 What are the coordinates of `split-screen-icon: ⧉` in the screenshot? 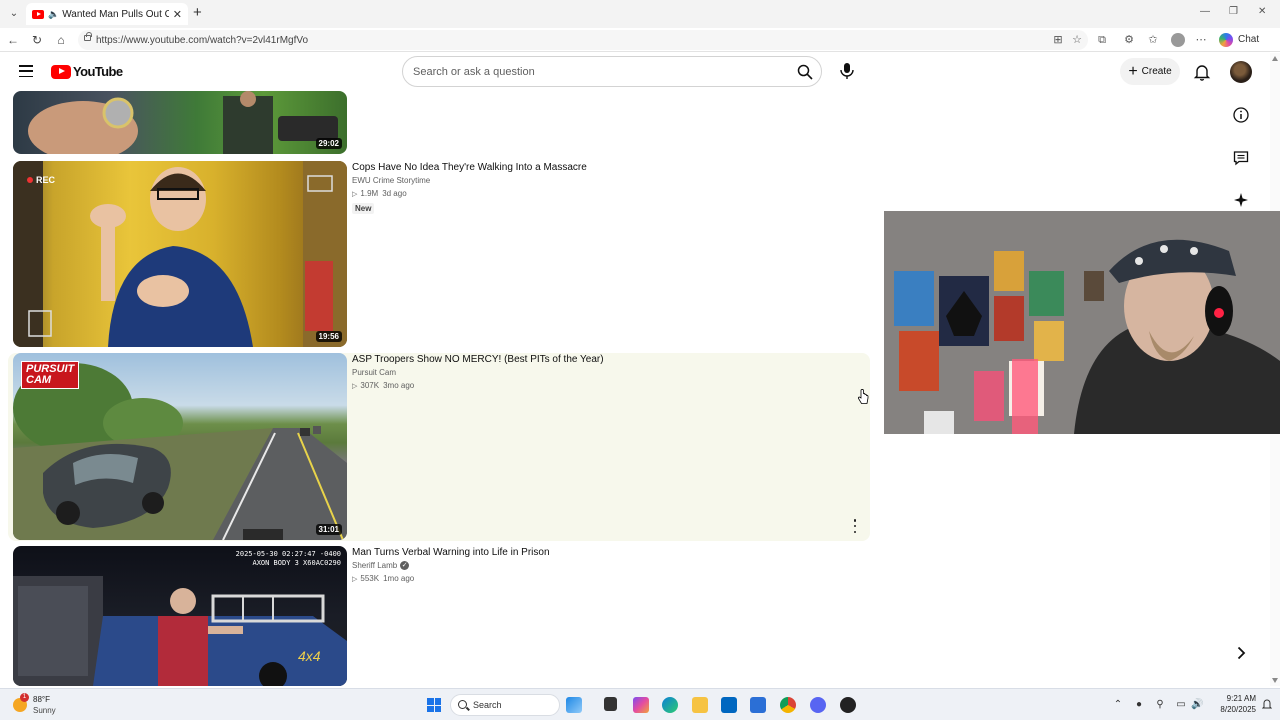 It's located at (1102, 40).